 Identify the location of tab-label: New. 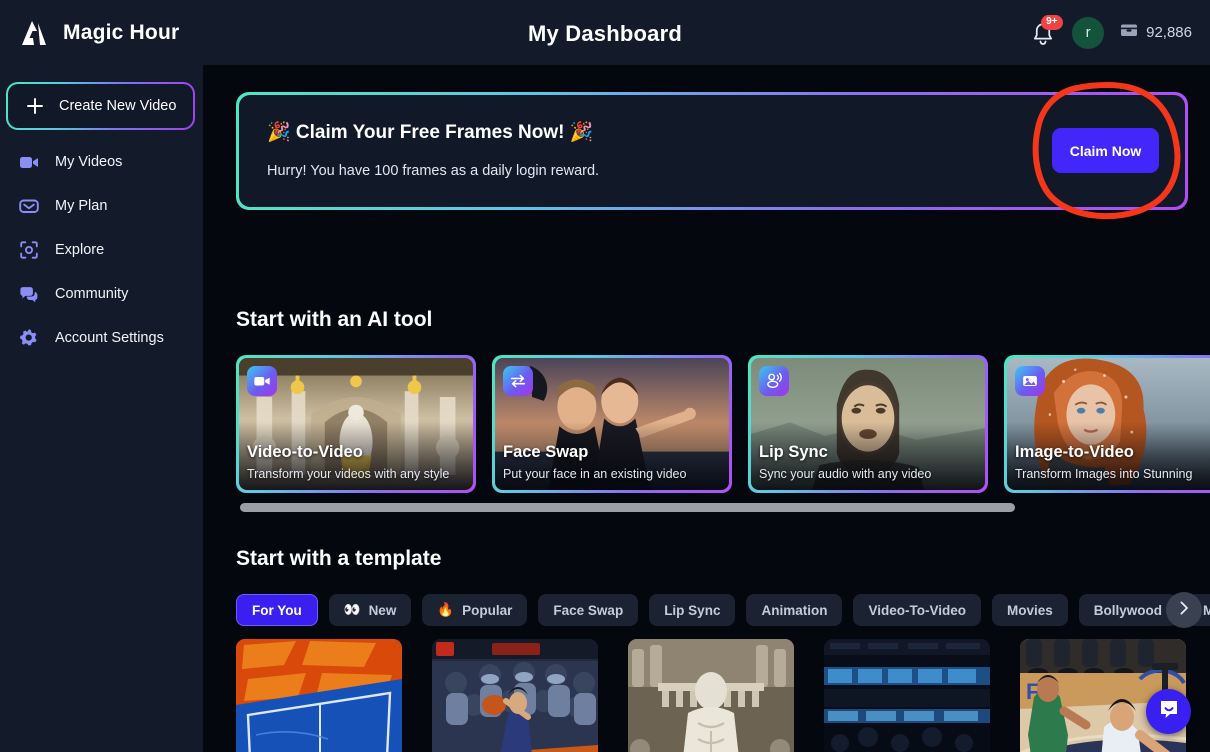
(382, 610).